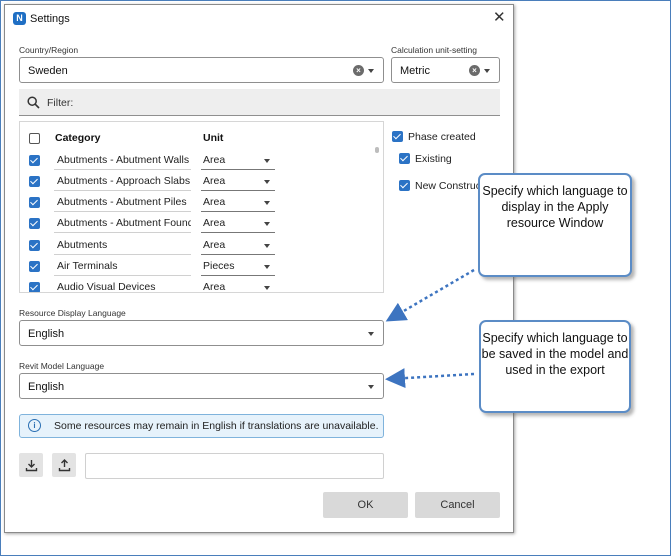 This screenshot has width=671, height=556. Describe the element at coordinates (430, 328) in the screenshot. I see `callout-arrows` at that location.